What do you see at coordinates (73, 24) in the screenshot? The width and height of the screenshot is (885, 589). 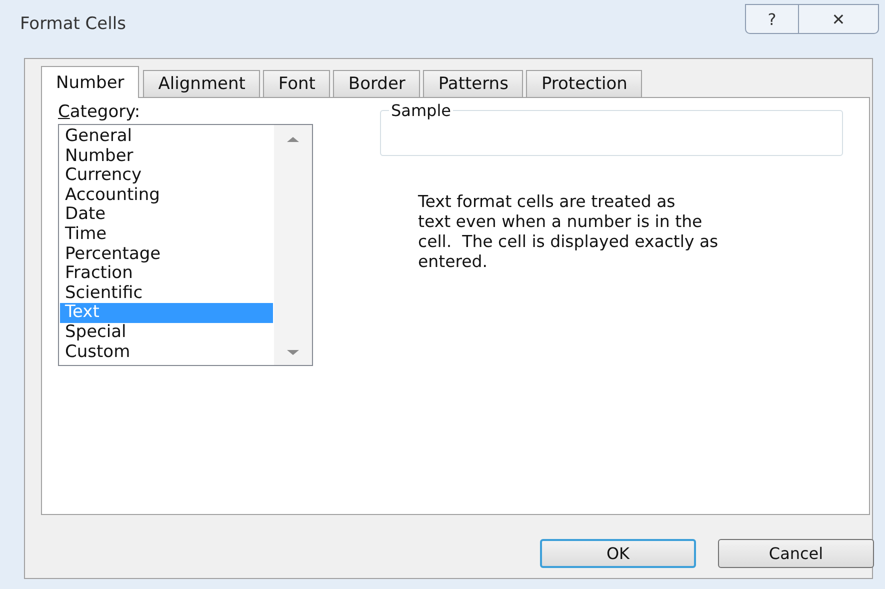 I see `window-title: Format Cells` at bounding box center [73, 24].